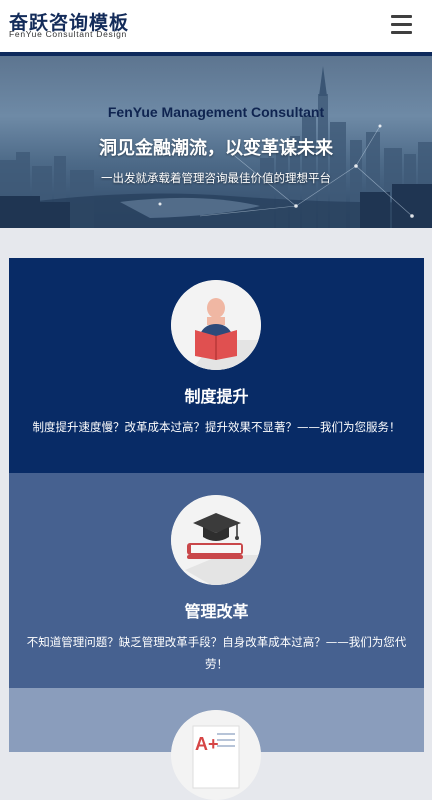 The width and height of the screenshot is (432, 800). Describe the element at coordinates (216, 653) in the screenshot. I see `service-description: 不知道管理问题？缺乏管理改革手段？自身改革成本过高？——我们为您代劳！` at that location.